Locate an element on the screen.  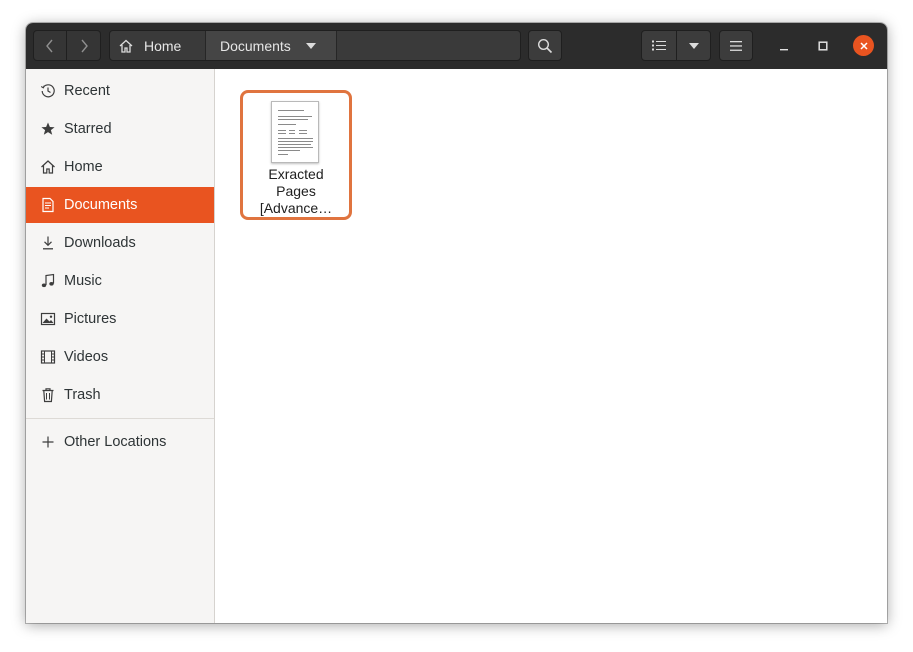
sidebar-item-label: Home is located at coordinates (83, 167).